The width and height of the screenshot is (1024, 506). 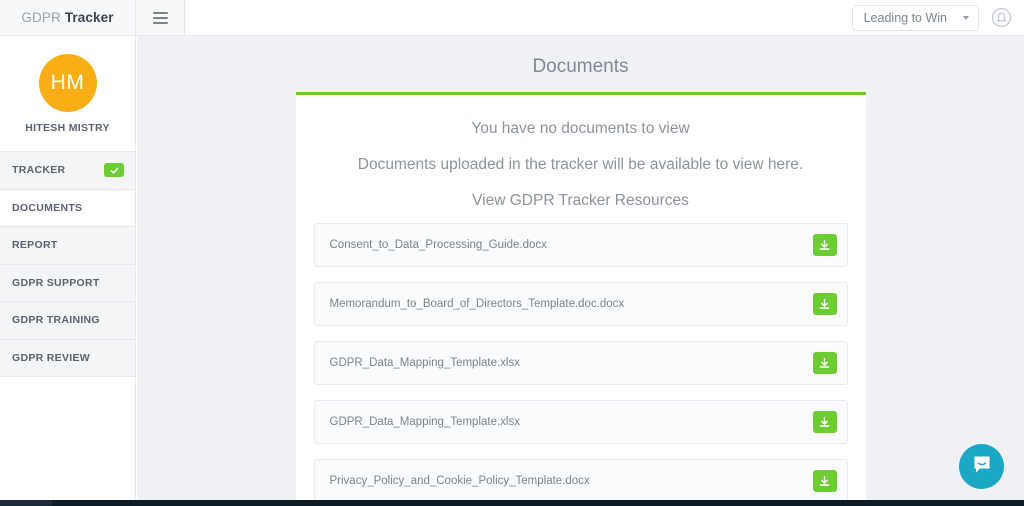 I want to click on sidebar-item-tracker: TRACKER, so click(x=67, y=171).